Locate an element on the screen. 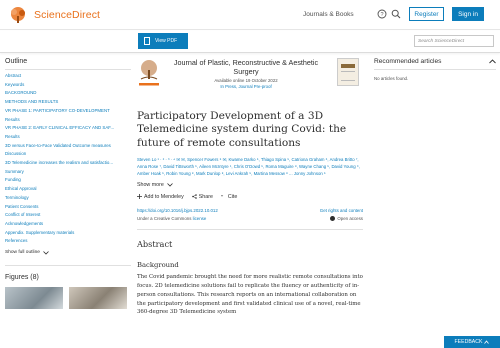 This screenshot has height=348, width=500. available-online-date: Available online 19 October 2022 is located at coordinates (246, 80).